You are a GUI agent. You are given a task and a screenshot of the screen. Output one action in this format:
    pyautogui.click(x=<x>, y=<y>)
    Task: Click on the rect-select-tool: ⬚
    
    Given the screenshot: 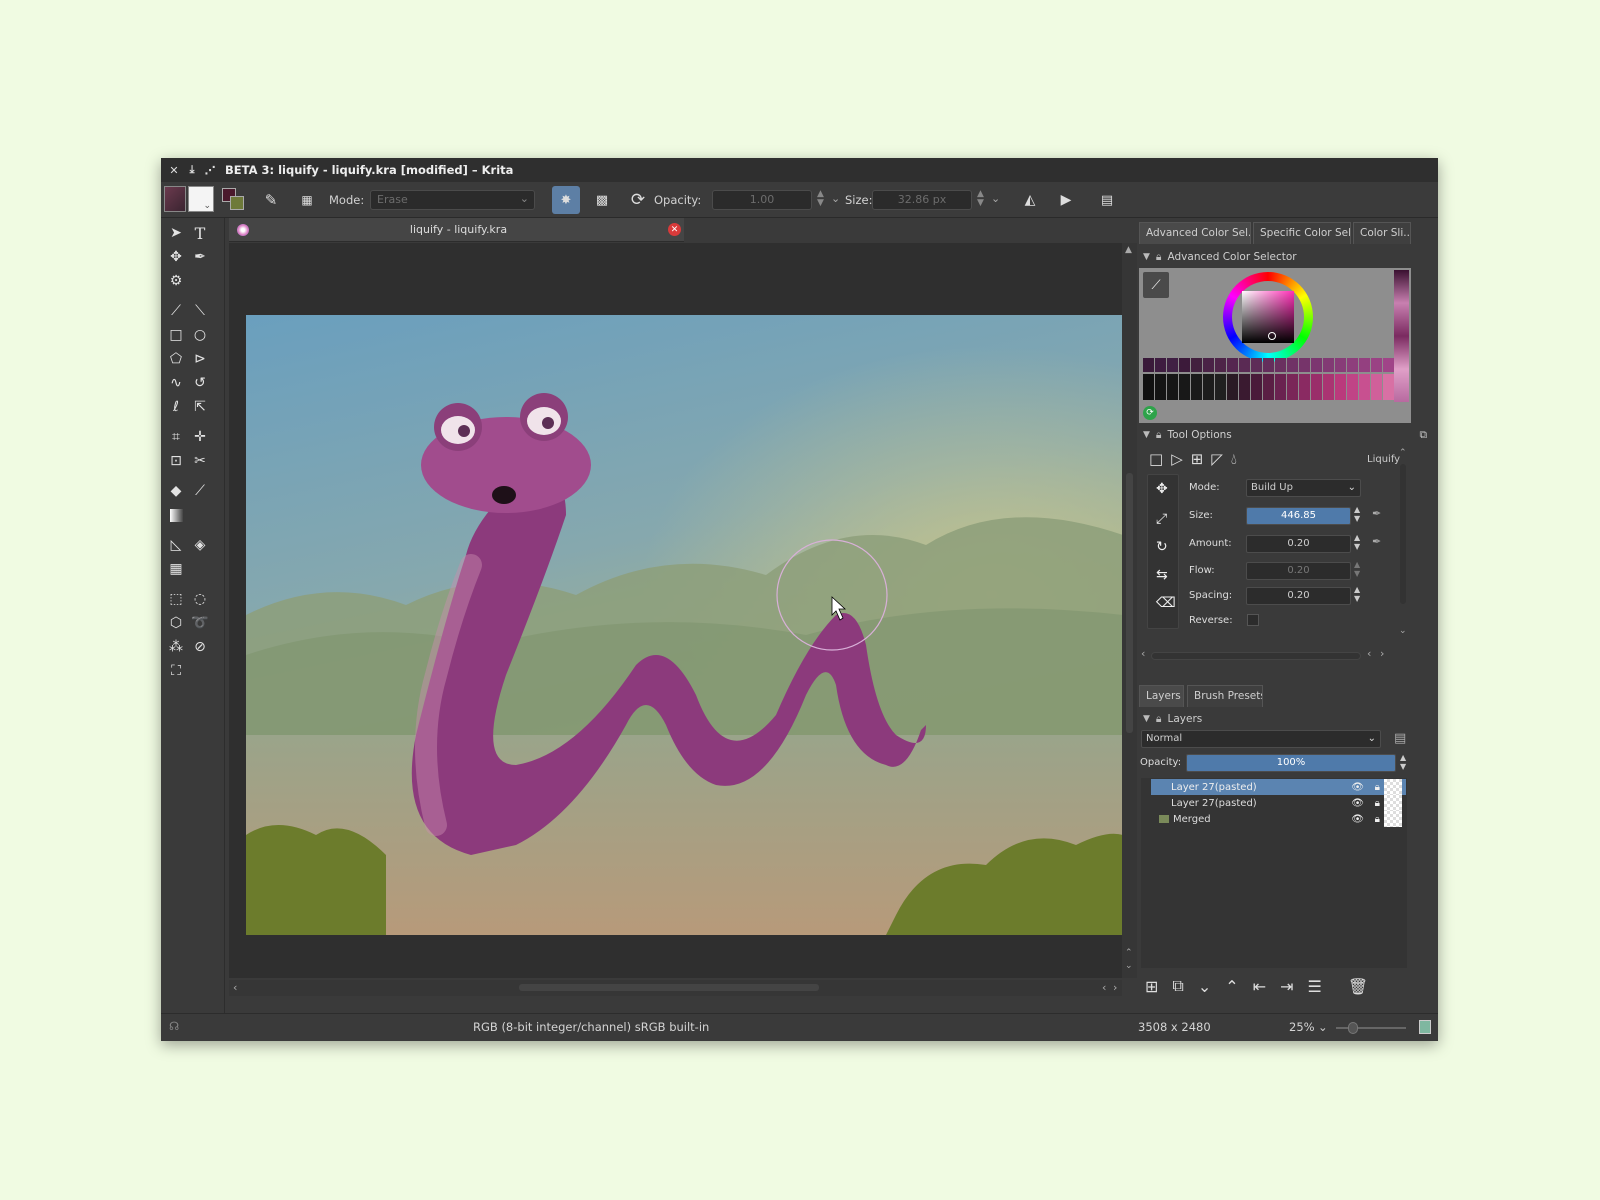 What is the action you would take?
    pyautogui.click(x=176, y=599)
    